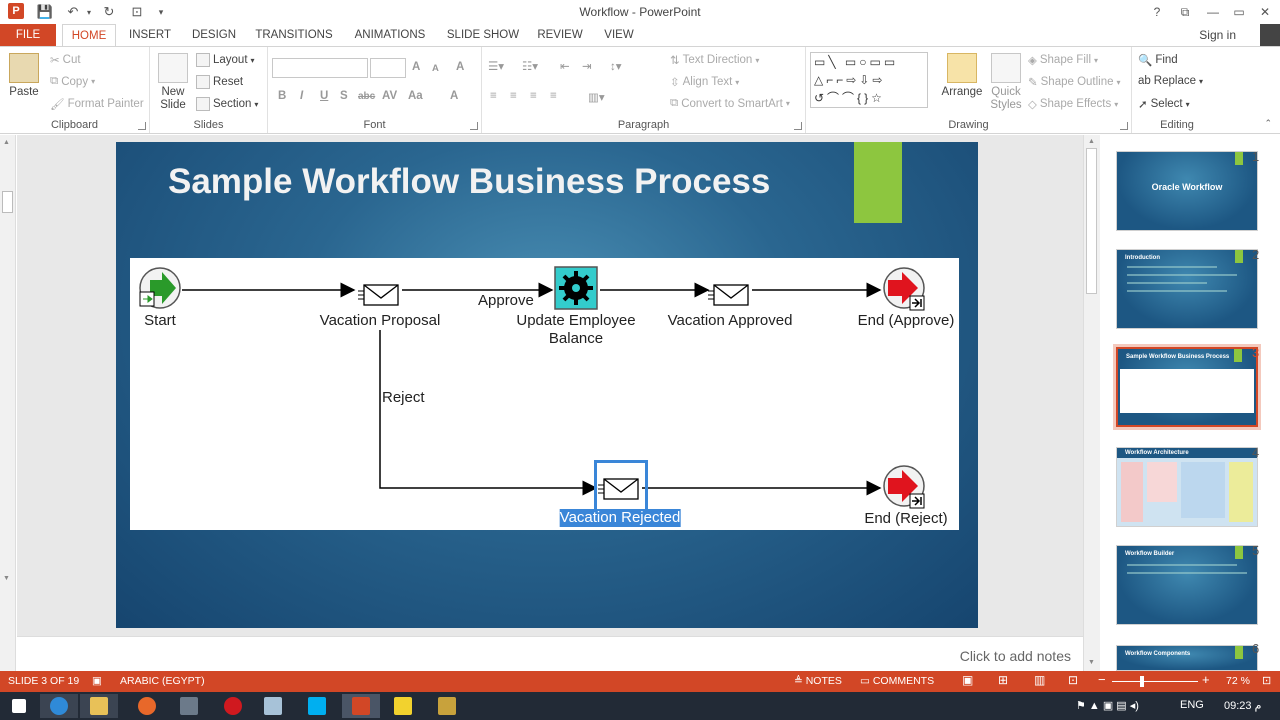  What do you see at coordinates (905, 487) in the screenshot?
I see `end-reject-node-icon` at bounding box center [905, 487].